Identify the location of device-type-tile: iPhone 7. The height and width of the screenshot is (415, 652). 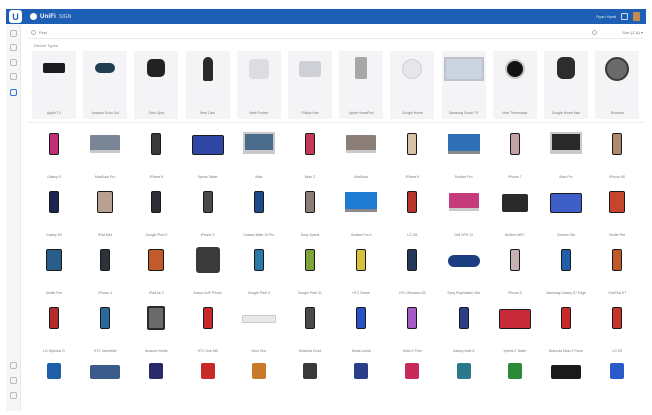
(515, 153).